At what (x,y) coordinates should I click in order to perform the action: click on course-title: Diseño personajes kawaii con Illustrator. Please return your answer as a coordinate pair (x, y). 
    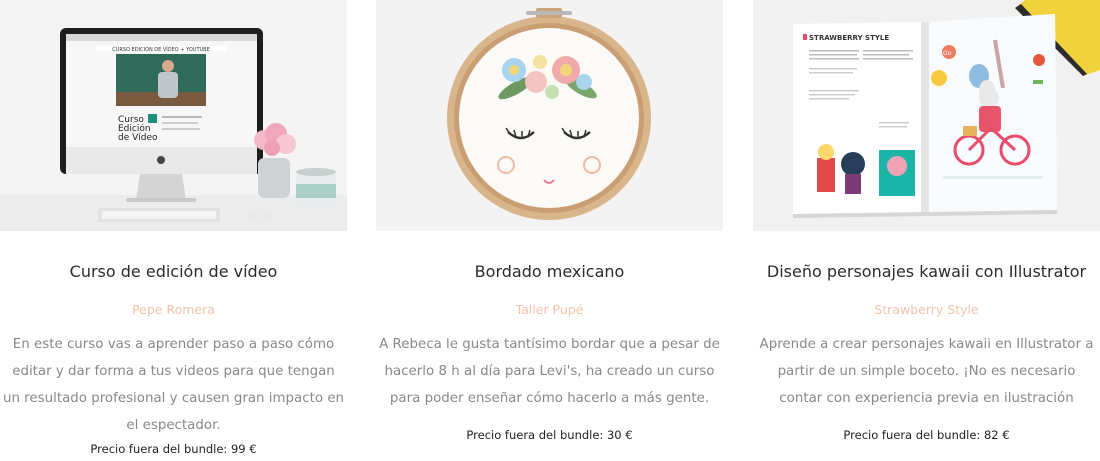
    Looking at the image, I should click on (921, 271).